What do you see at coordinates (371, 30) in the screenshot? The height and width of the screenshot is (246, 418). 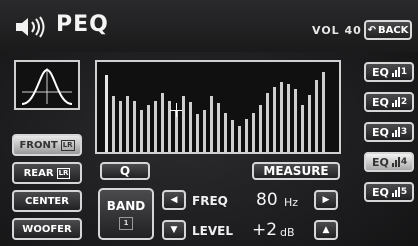 I see `back-arrow-icon: ↶` at bounding box center [371, 30].